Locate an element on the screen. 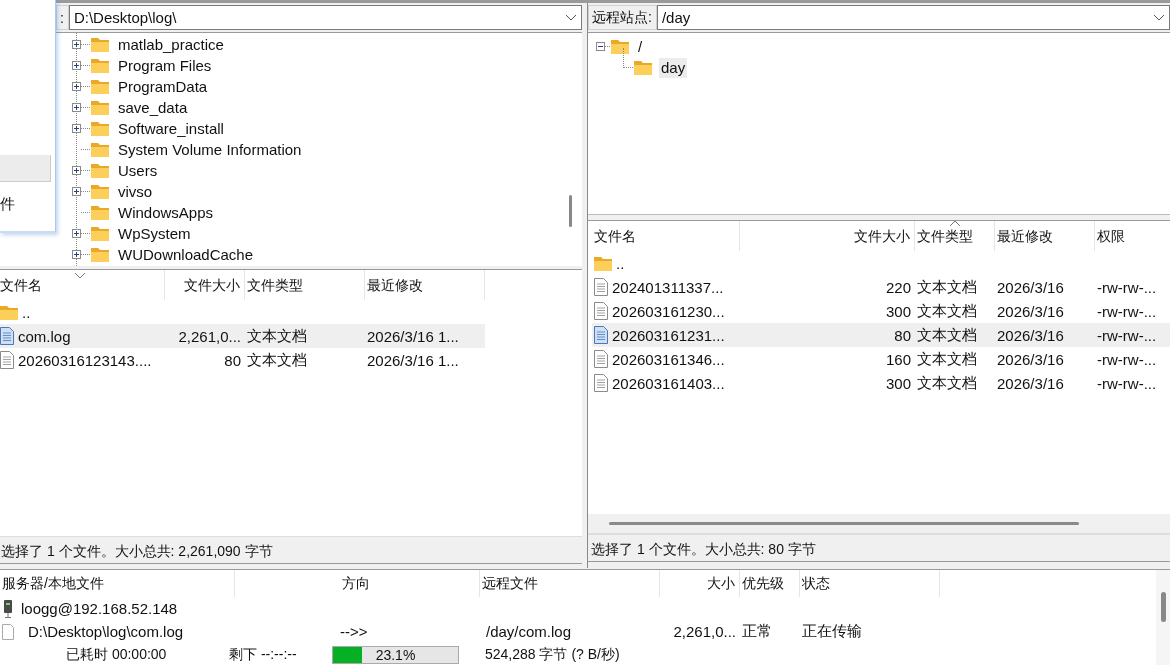 This screenshot has width=1170, height=665. column-header: 优先级 is located at coordinates (770, 583).